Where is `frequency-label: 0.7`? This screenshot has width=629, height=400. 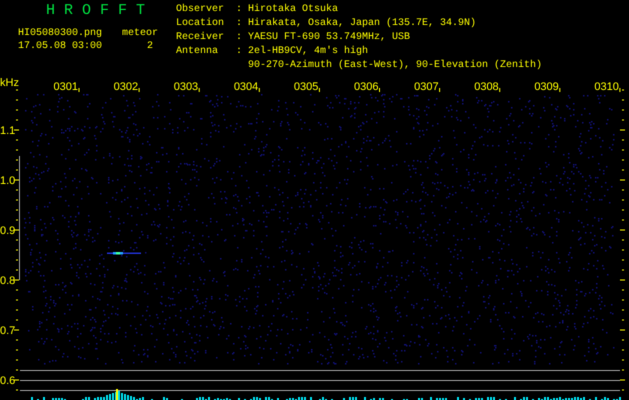 frequency-label: 0.7 is located at coordinates (8, 331).